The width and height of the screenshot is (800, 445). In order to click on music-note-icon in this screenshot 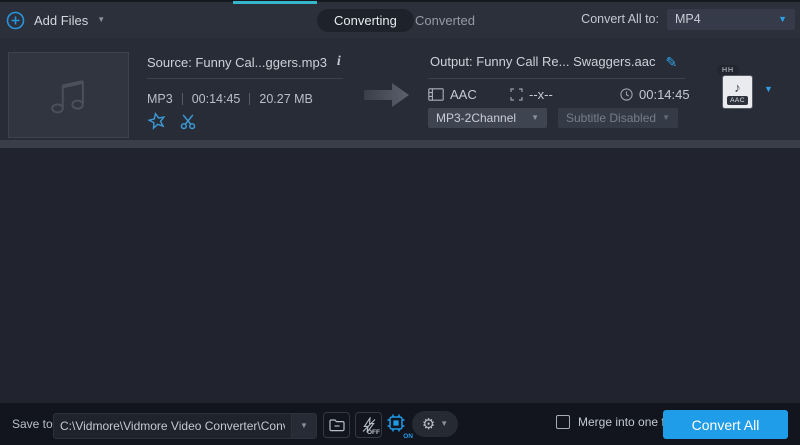, I will do `click(67, 97)`.